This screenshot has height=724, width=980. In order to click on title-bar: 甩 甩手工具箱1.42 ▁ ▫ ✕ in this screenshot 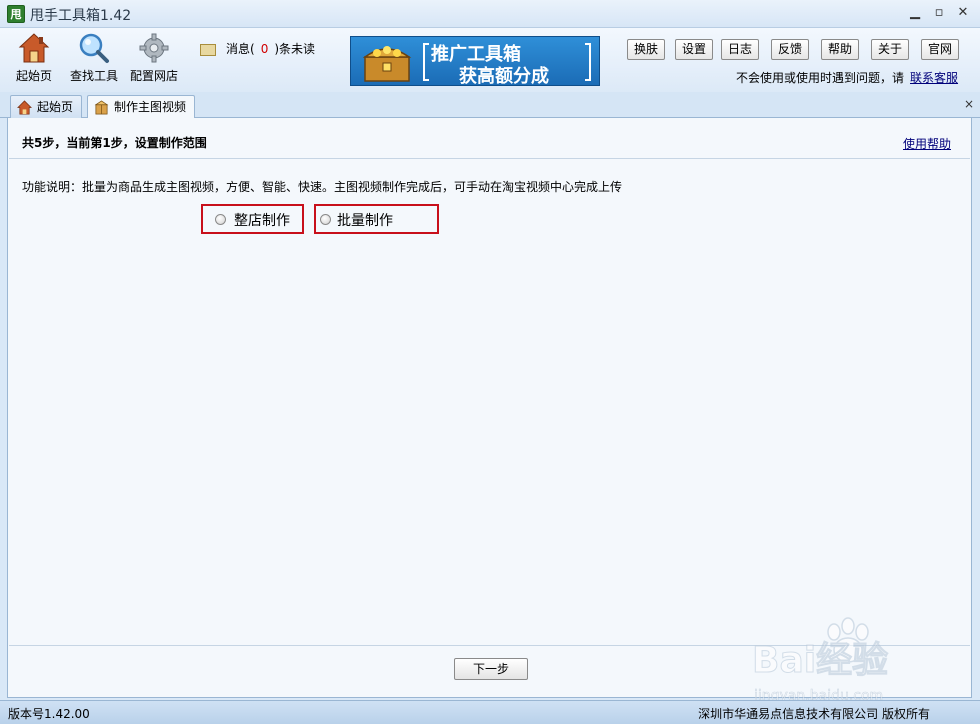, I will do `click(490, 14)`.